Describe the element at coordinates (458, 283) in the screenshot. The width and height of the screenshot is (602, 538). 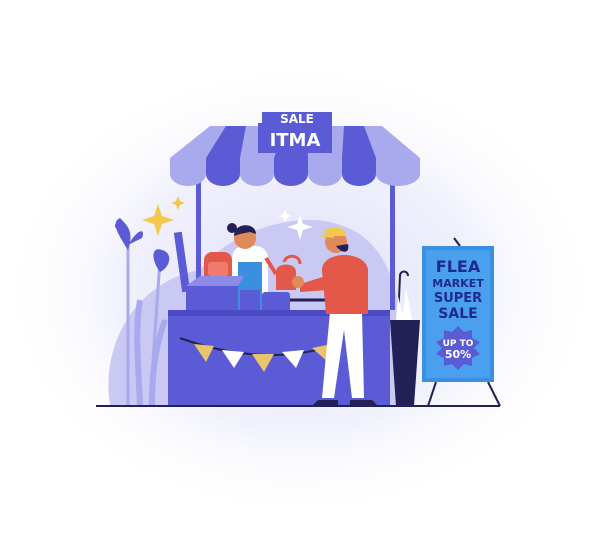
I see `poster-line-market: MARKET` at that location.